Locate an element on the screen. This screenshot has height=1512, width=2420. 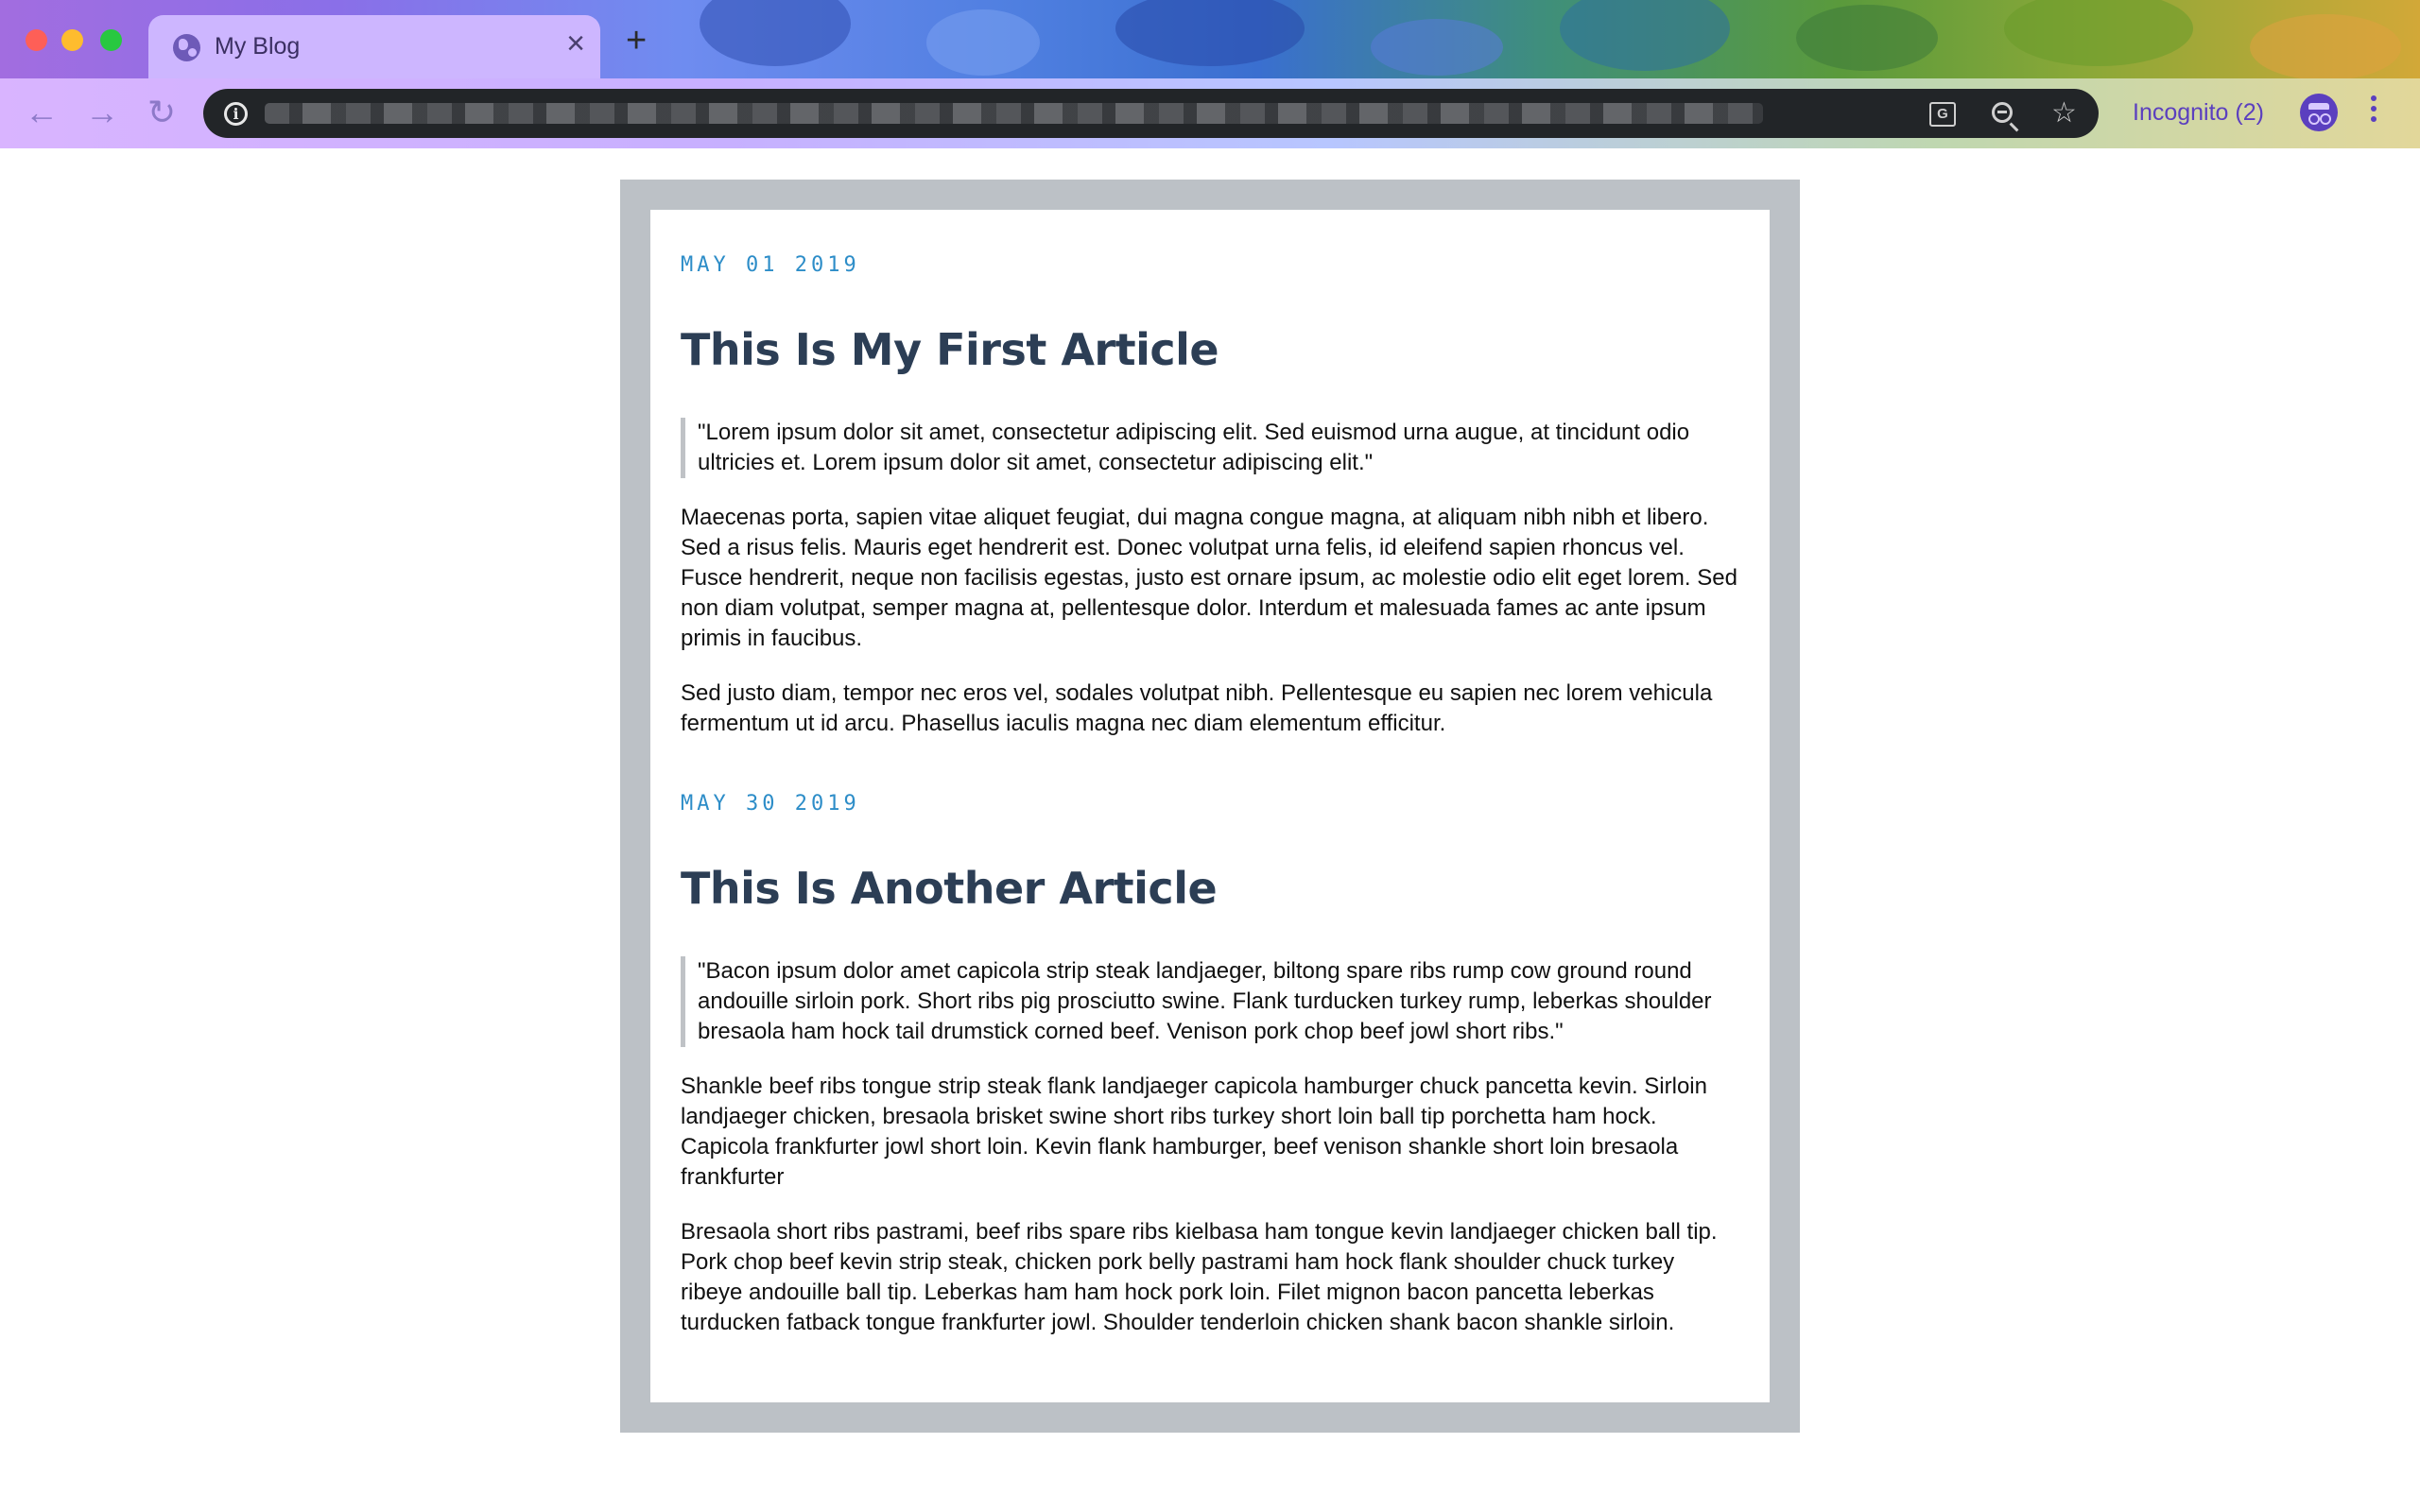
tab-my-blog: My Blog × is located at coordinates (374, 46).